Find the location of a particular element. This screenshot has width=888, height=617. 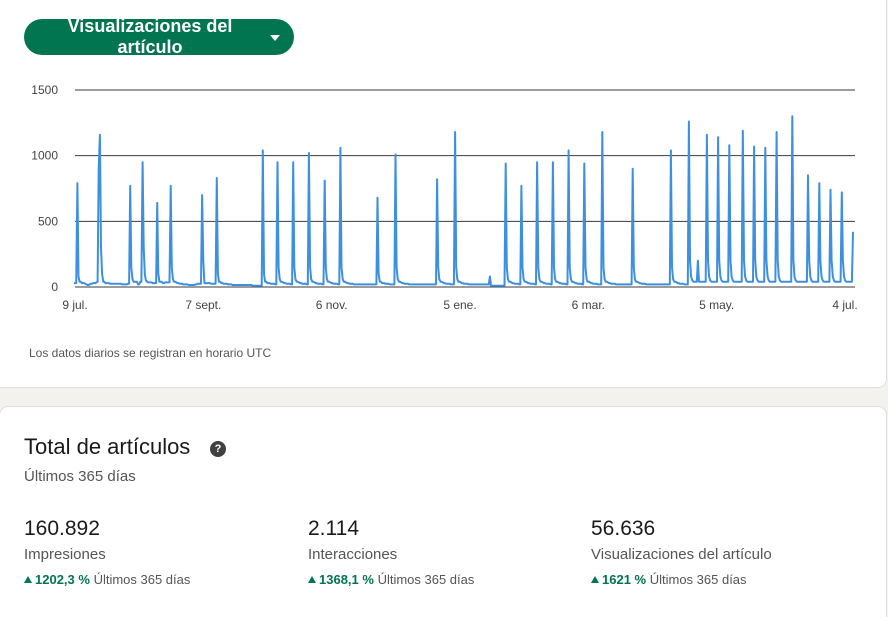

stat-change-percent: 1621 % is located at coordinates (624, 579).